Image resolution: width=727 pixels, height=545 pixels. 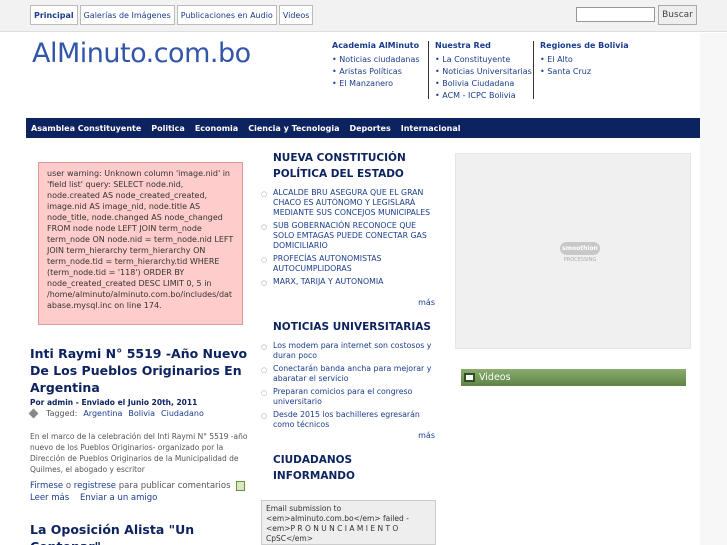 I want to click on post-title: La Oposición Alista "Un Centenar", so click(x=140, y=533).